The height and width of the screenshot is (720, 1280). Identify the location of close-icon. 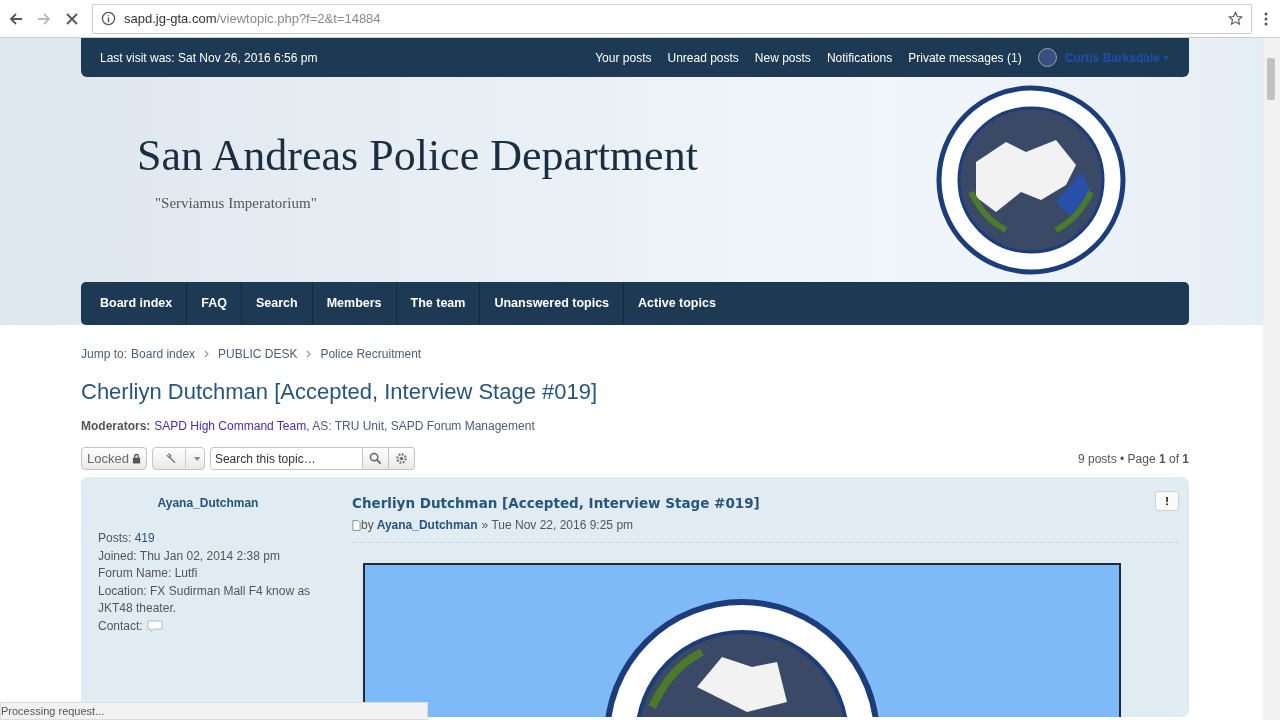
(72, 18).